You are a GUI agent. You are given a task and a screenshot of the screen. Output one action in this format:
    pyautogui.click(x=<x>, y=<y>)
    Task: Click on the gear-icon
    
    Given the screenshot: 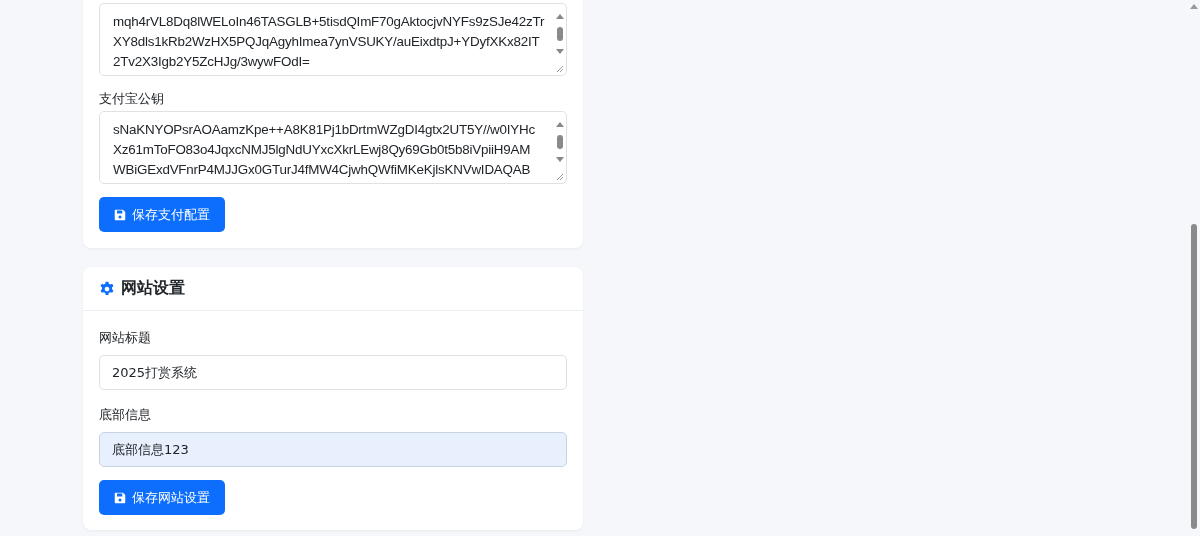 What is the action you would take?
    pyautogui.click(x=107, y=288)
    